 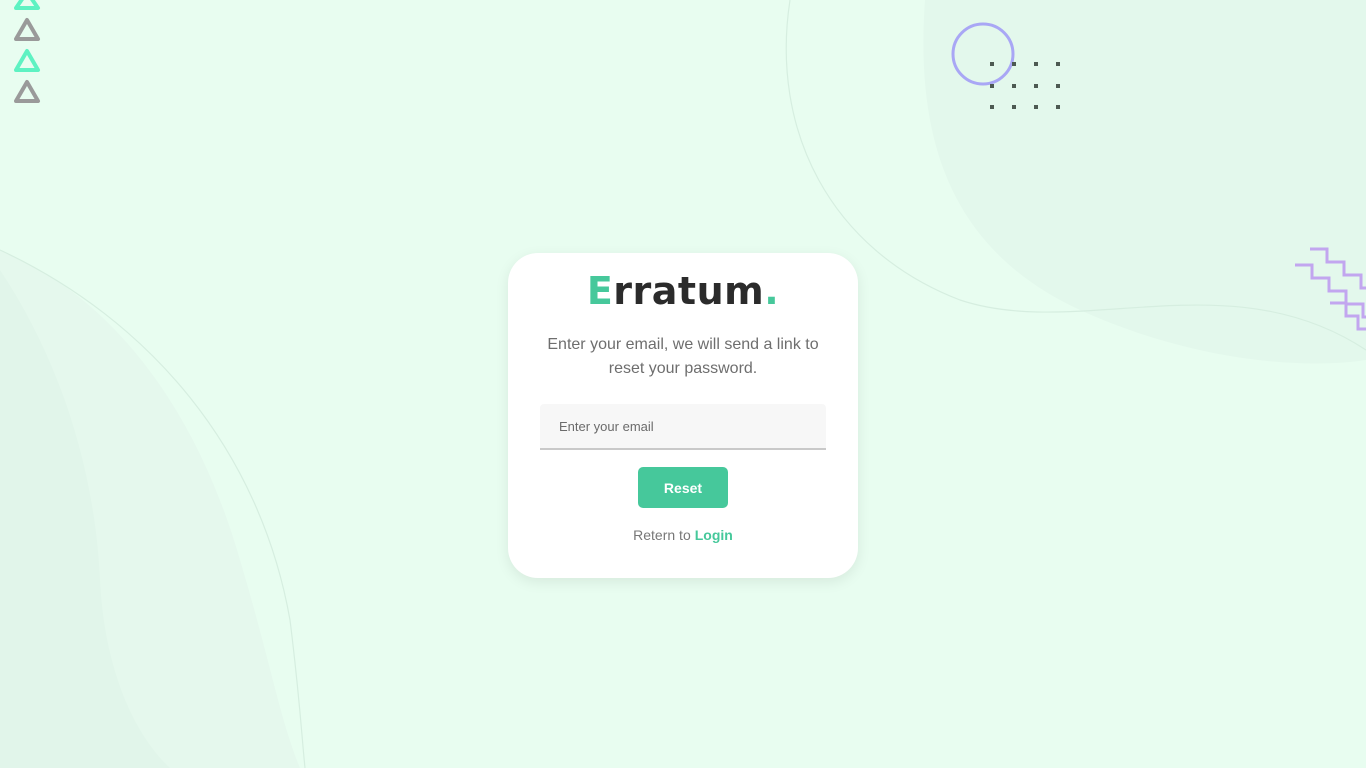 I want to click on return-text: Retern to, so click(x=662, y=535).